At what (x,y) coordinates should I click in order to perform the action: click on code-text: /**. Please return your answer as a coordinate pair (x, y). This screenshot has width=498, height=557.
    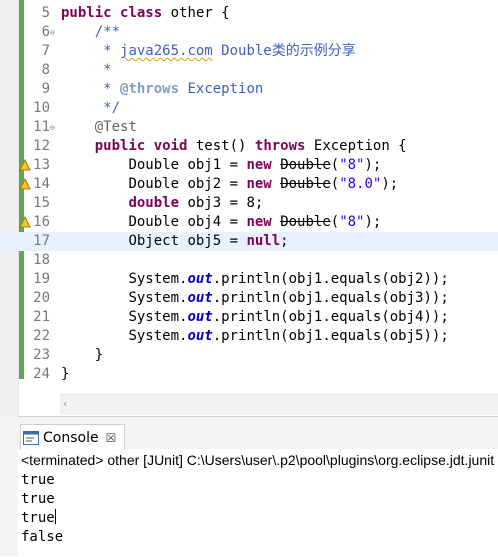
    Looking at the image, I should click on (107, 32).